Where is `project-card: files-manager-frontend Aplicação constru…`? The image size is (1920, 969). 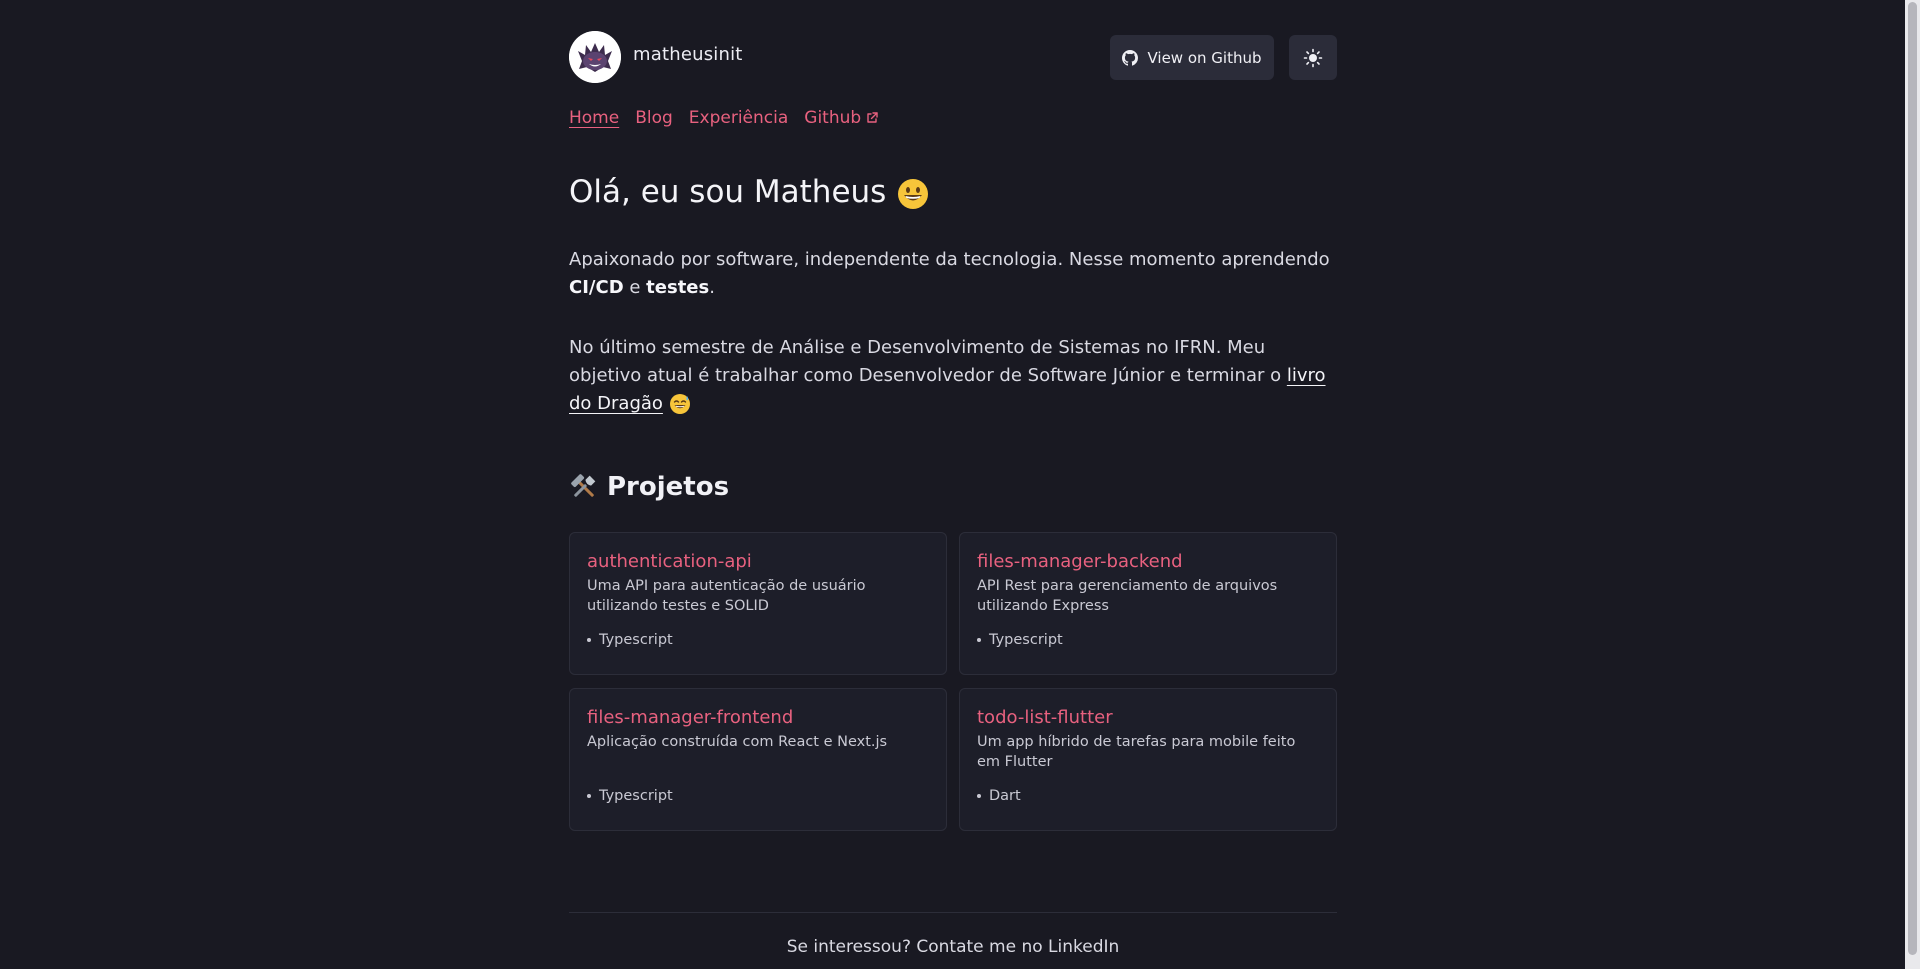 project-card: files-manager-frontend Aplicação constru… is located at coordinates (758, 759).